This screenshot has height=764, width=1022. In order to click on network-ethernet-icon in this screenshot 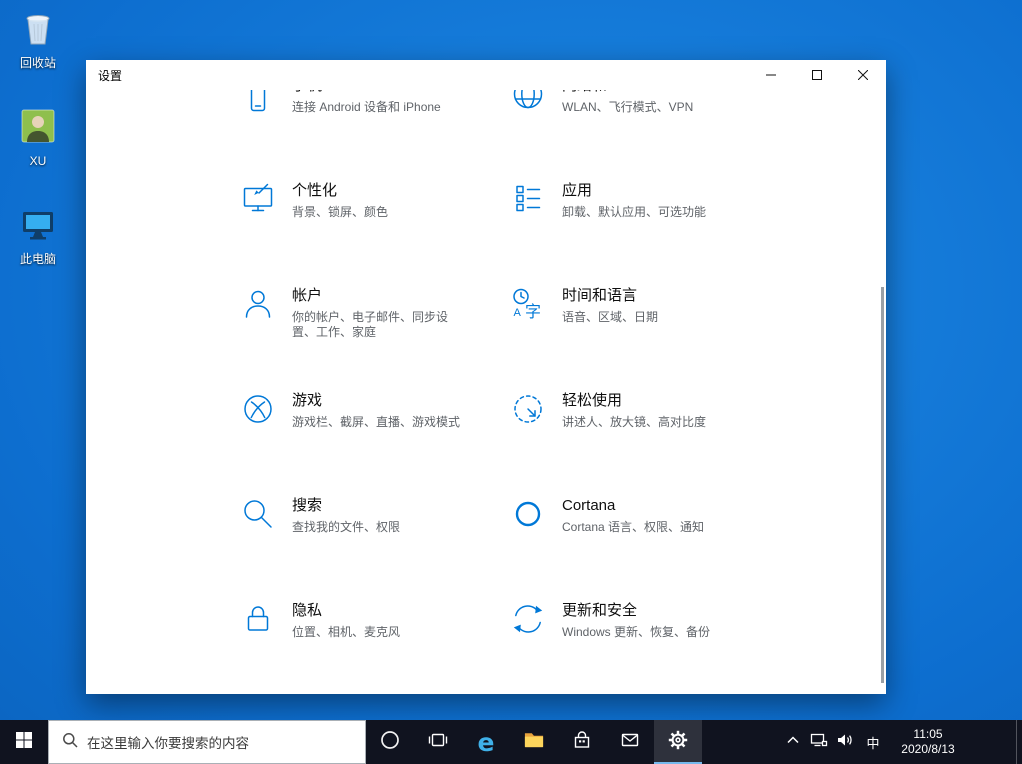, I will do `click(819, 742)`.